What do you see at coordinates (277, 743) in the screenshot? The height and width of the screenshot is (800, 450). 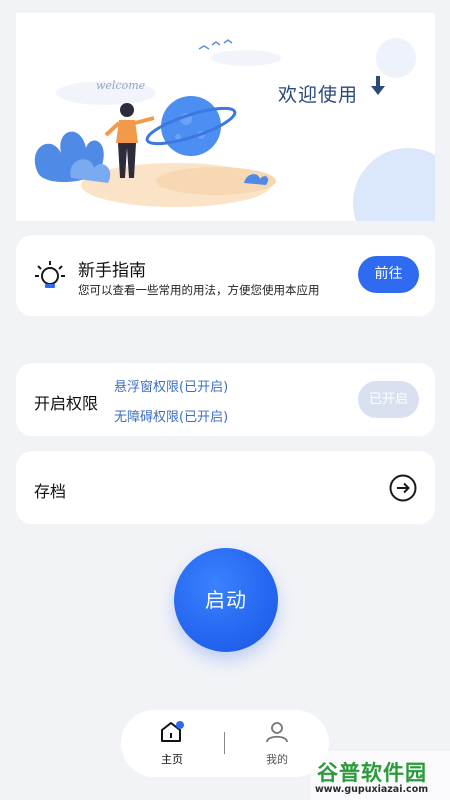 I see `nav-item-mine: 我的` at bounding box center [277, 743].